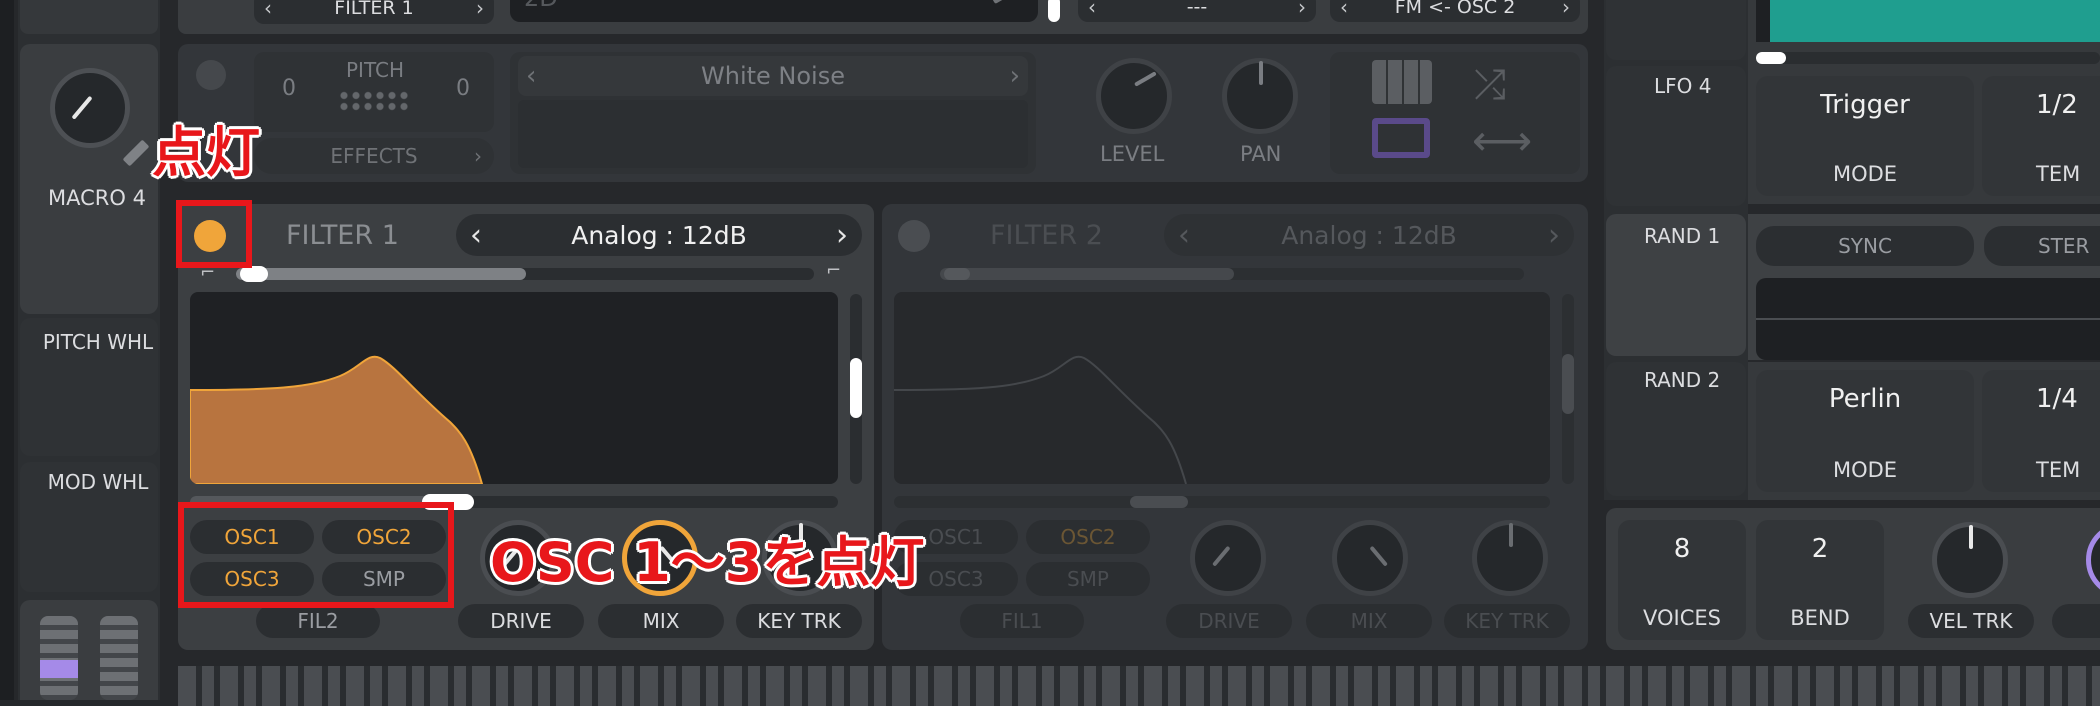  Describe the element at coordinates (1054, 11) in the screenshot. I see `top-scroll-handle` at that location.